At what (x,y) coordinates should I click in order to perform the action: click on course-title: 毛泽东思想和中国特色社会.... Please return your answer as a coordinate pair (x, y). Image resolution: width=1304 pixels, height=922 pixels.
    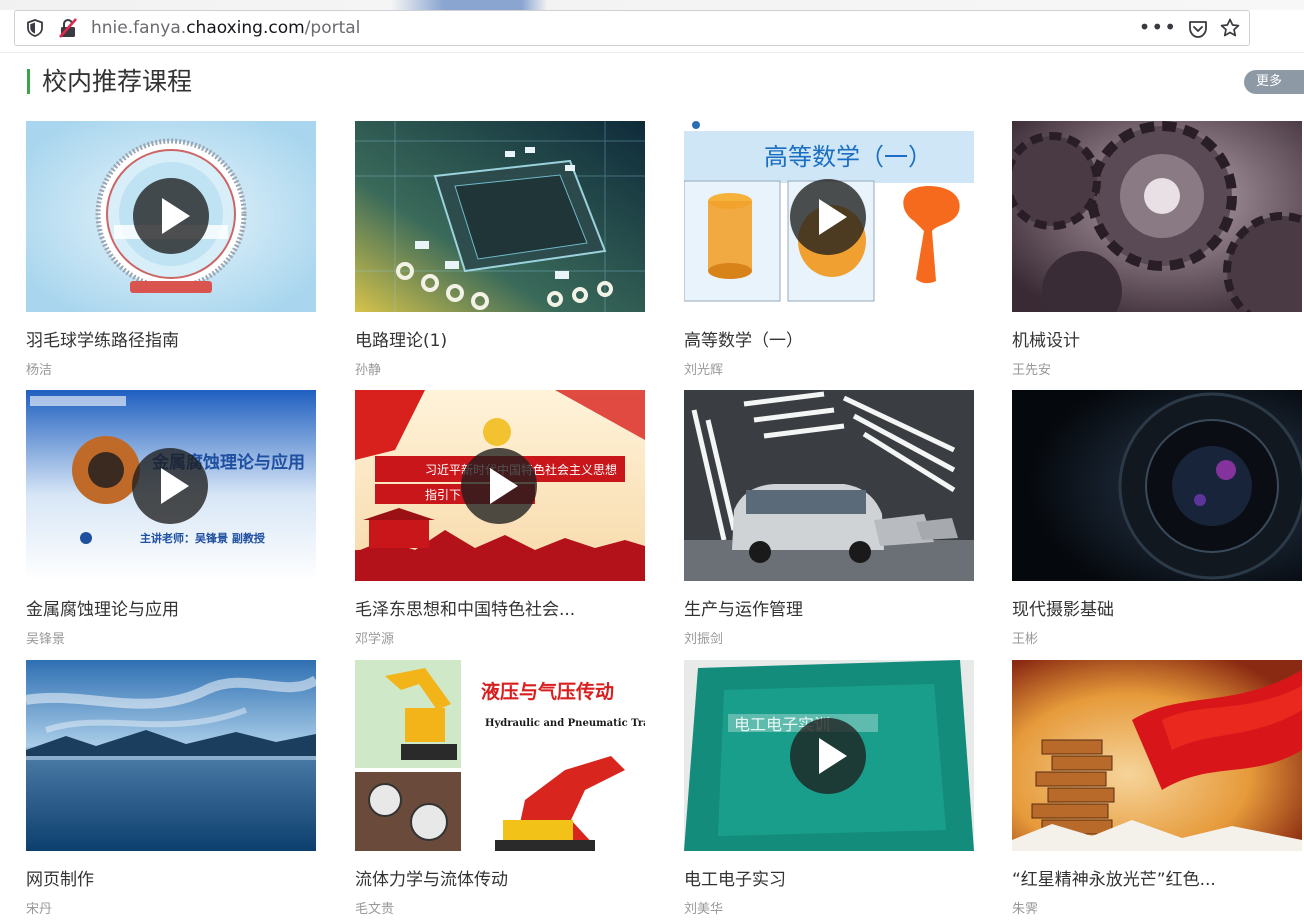
    Looking at the image, I should click on (500, 607).